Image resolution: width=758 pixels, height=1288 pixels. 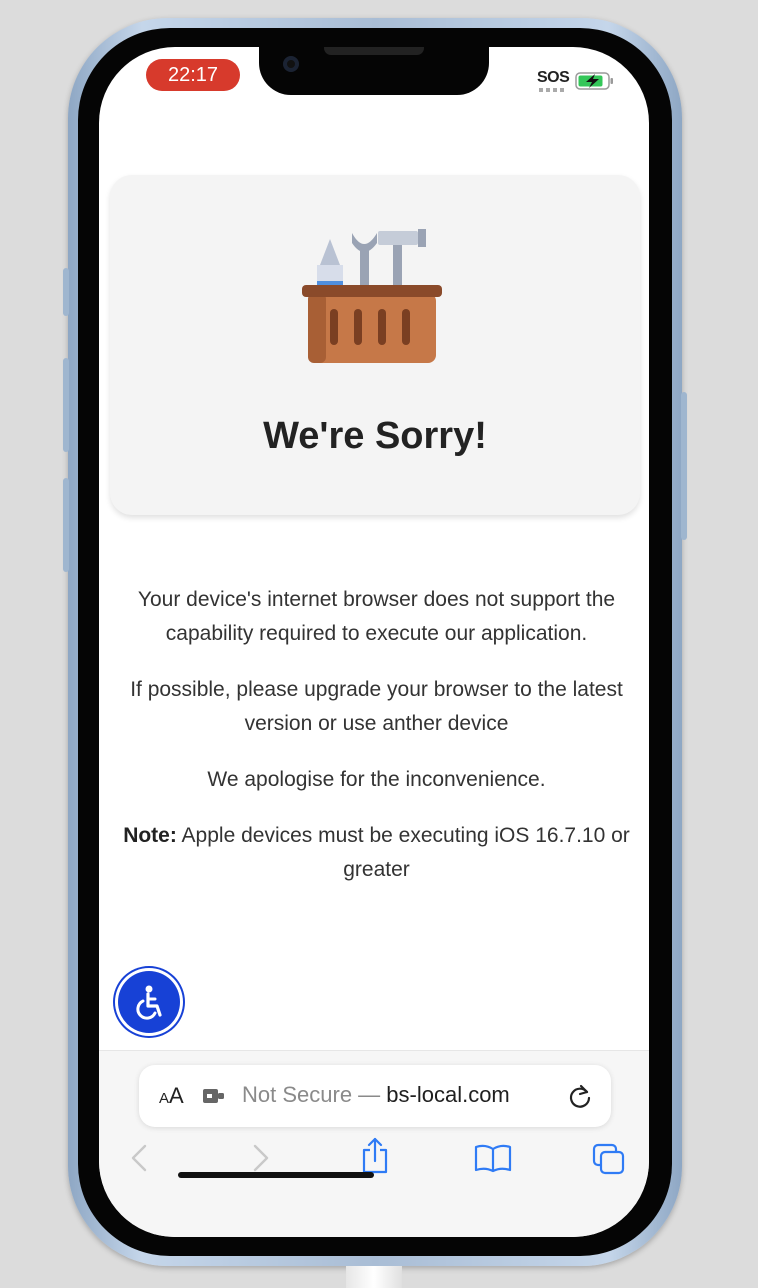 What do you see at coordinates (553, 90) in the screenshot?
I see `signal-dots` at bounding box center [553, 90].